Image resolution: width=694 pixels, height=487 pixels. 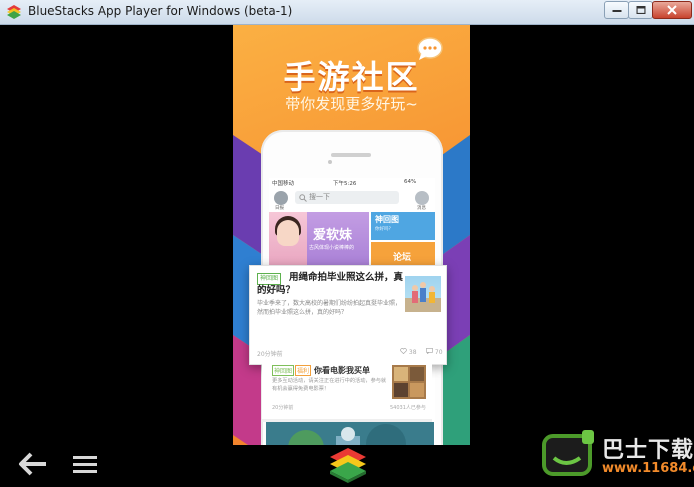 What do you see at coordinates (421, 208) in the screenshot?
I see `messages-label: 消息` at bounding box center [421, 208].